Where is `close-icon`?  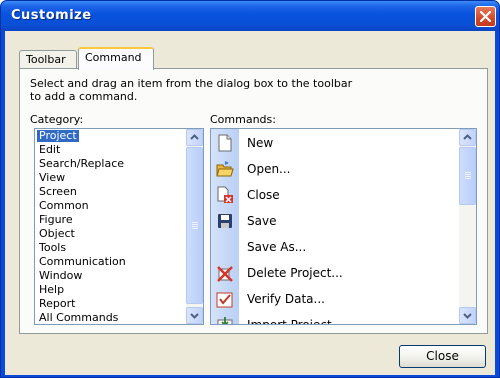 close-icon is located at coordinates (485, 16).